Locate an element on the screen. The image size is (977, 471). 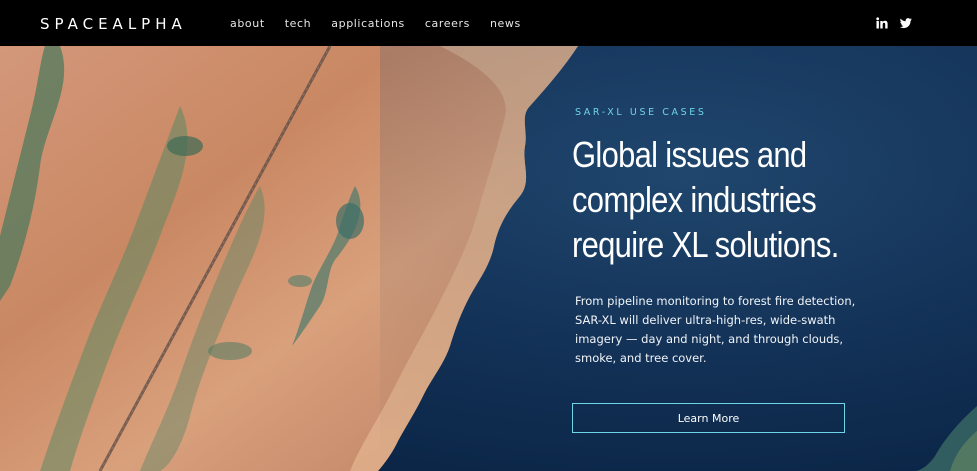
twitter-icon is located at coordinates (906, 23).